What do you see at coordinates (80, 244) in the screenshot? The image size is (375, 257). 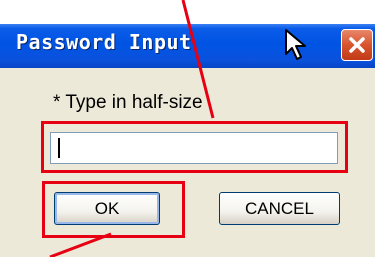 I see `annotation-arrow-bottom` at bounding box center [80, 244].